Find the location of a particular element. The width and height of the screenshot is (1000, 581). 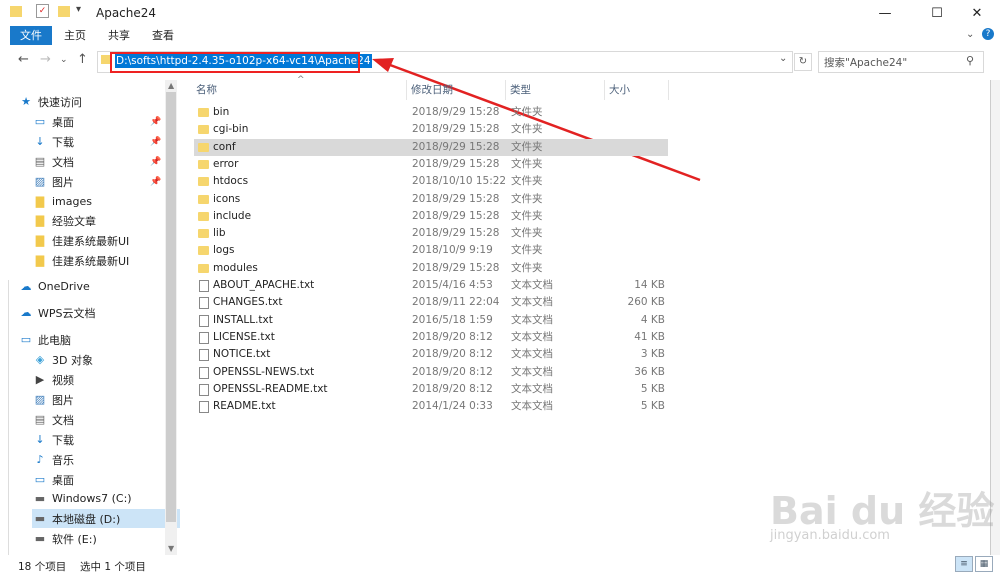

sidebar-item: ☁ OneDrive is located at coordinates (92, 286).